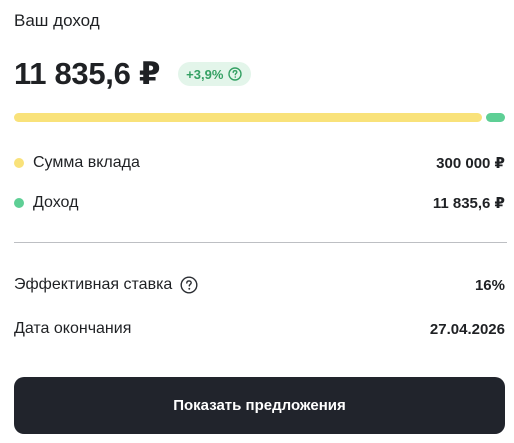 The height and width of the screenshot is (443, 514). What do you see at coordinates (467, 329) in the screenshot?
I see `end-date-value: 27.04.2026` at bounding box center [467, 329].